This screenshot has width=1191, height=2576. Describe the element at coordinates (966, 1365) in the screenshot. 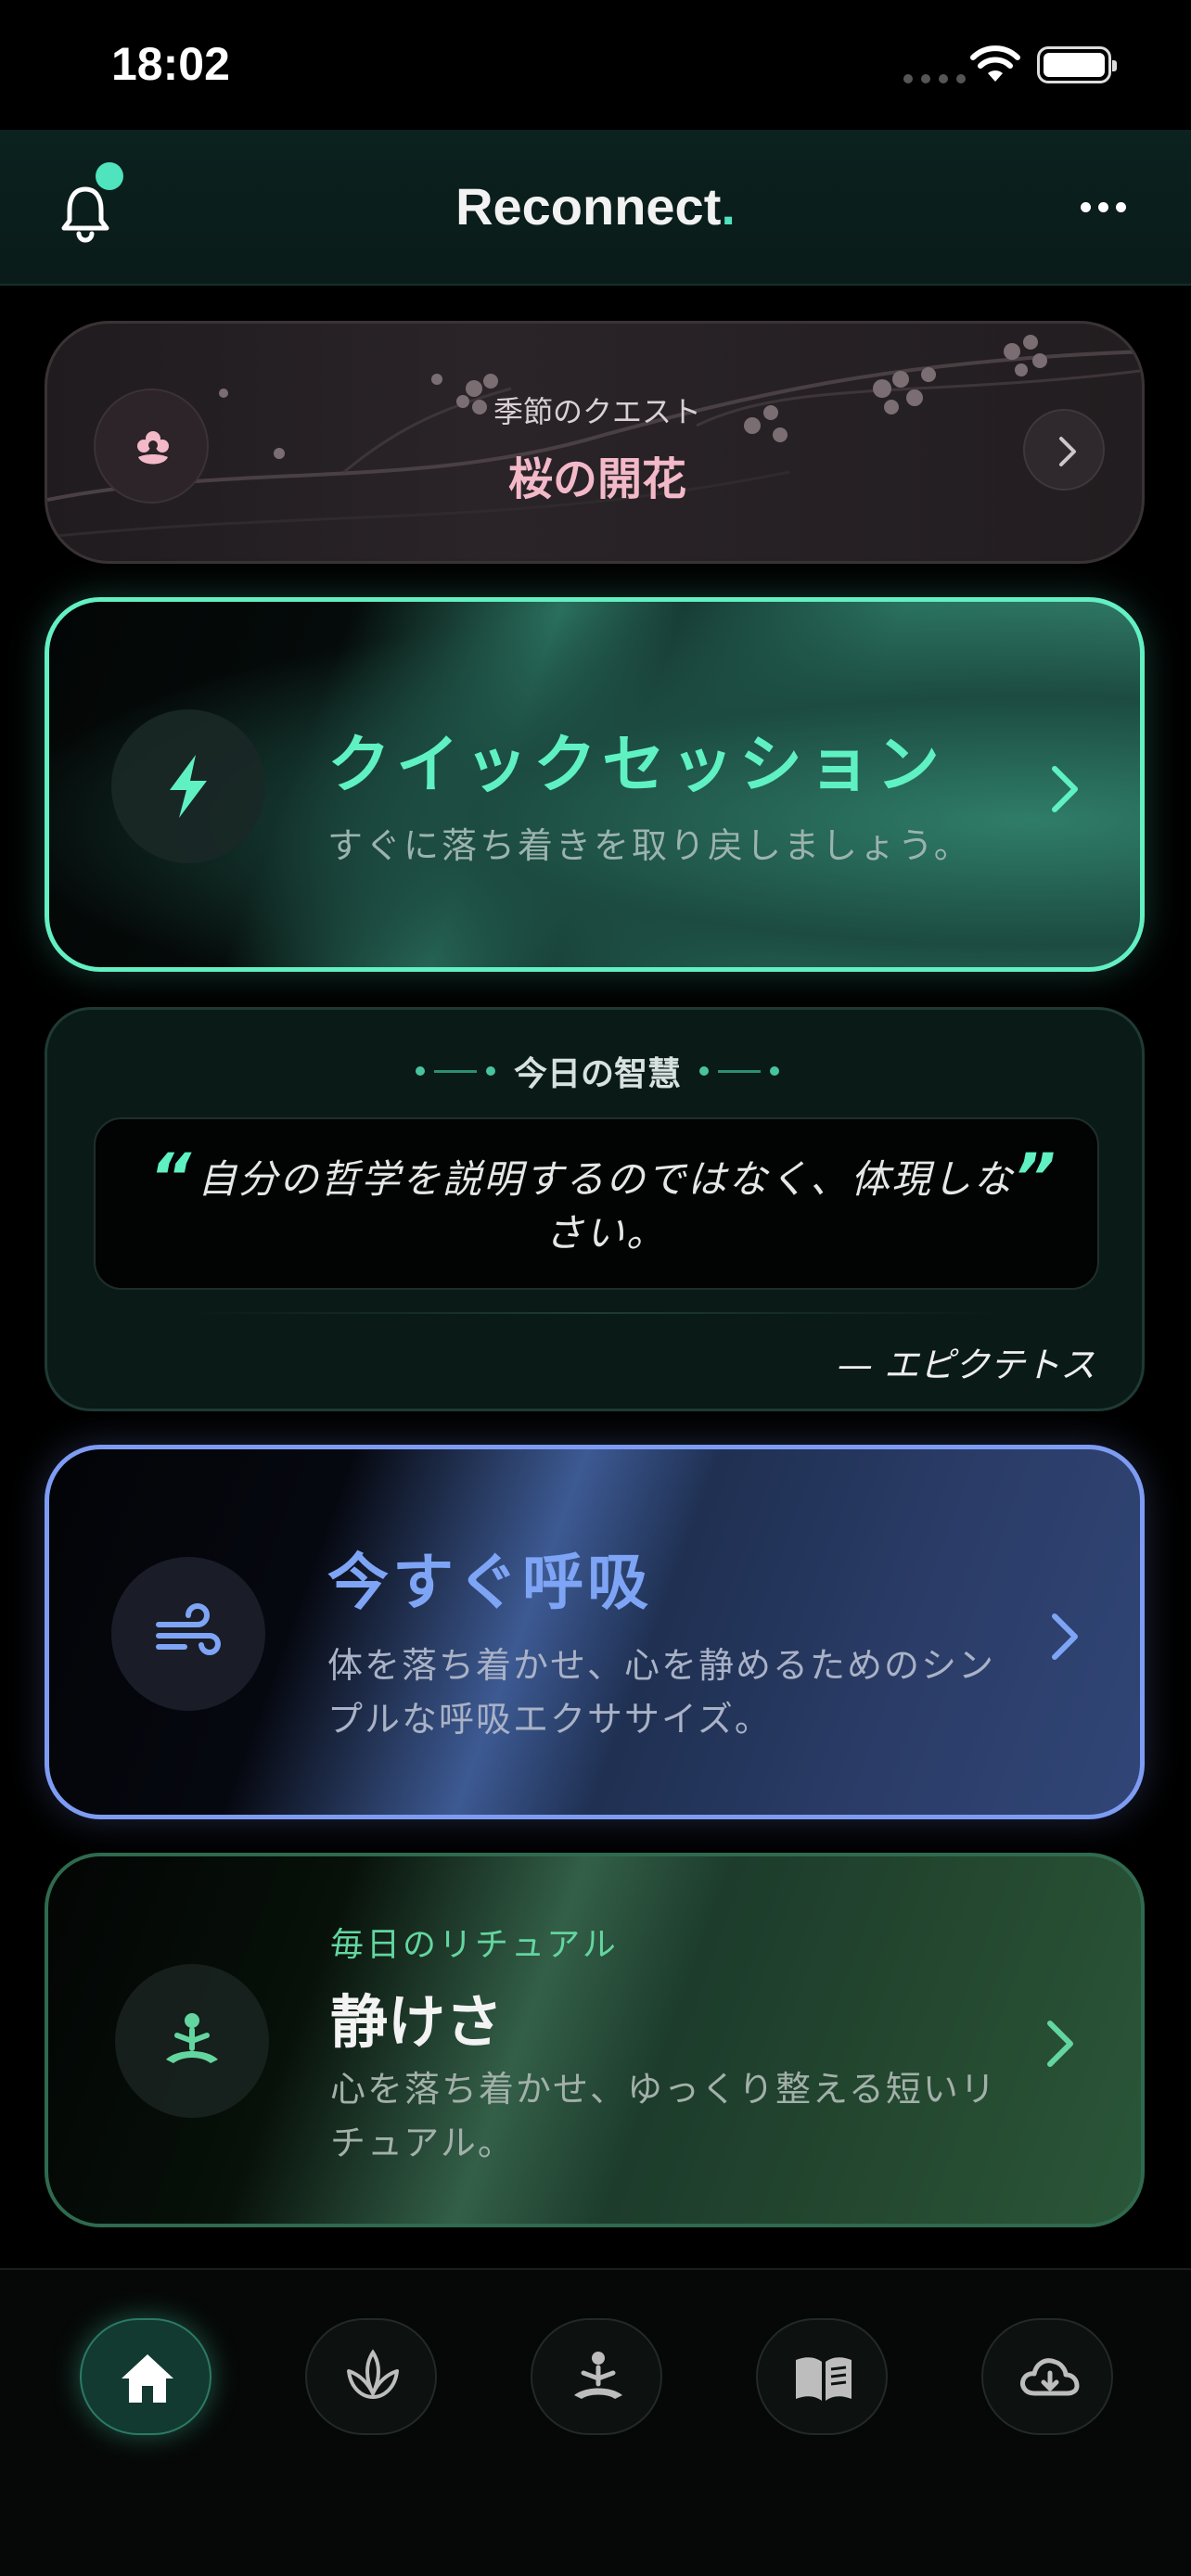

I see `quote-author: — エピクテトス` at that location.